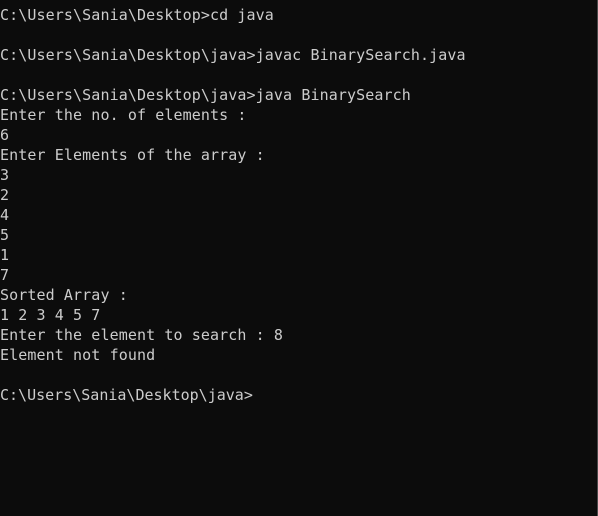  Describe the element at coordinates (5, 175) in the screenshot. I see `input-line: 3` at that location.